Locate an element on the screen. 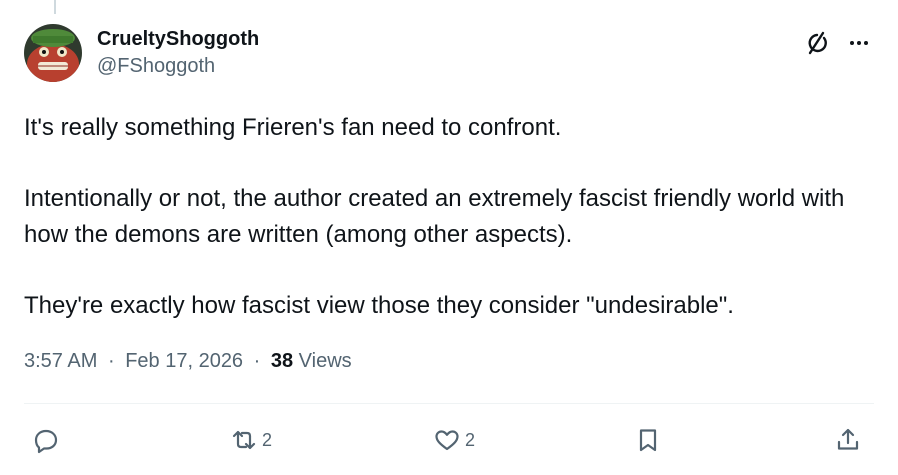 Image resolution: width=898 pixels, height=475 pixels. repost-count: 2 is located at coordinates (267, 439).